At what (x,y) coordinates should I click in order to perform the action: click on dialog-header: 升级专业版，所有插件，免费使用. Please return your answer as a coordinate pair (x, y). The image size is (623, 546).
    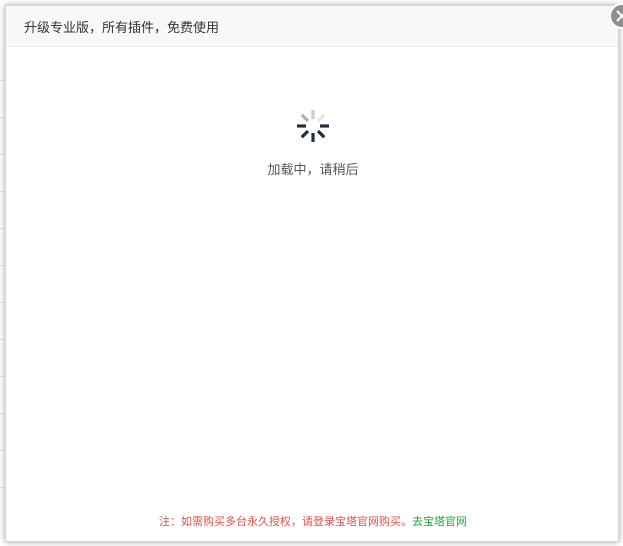
    Looking at the image, I should click on (312, 26).